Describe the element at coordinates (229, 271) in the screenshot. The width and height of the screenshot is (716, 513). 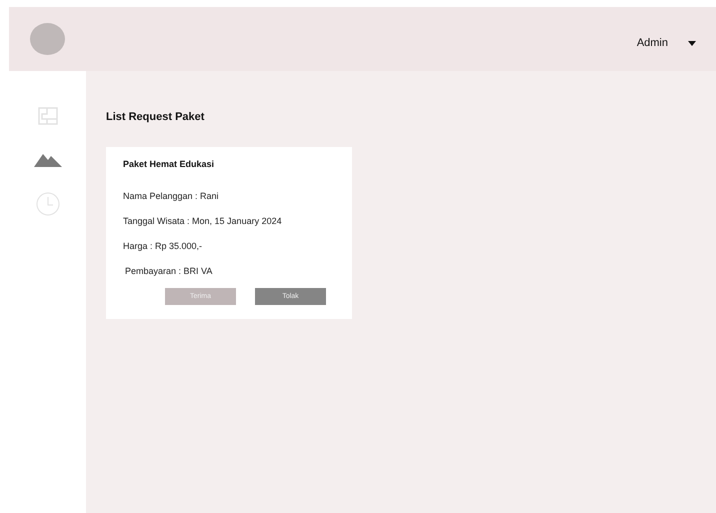
I see `card-field: Pembayaran : BRI VA` at that location.